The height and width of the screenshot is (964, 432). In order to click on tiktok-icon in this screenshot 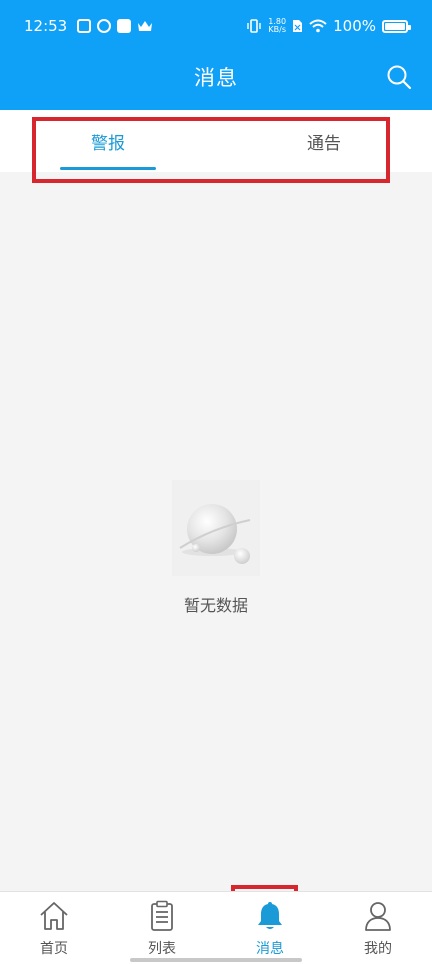, I will do `click(124, 26)`.